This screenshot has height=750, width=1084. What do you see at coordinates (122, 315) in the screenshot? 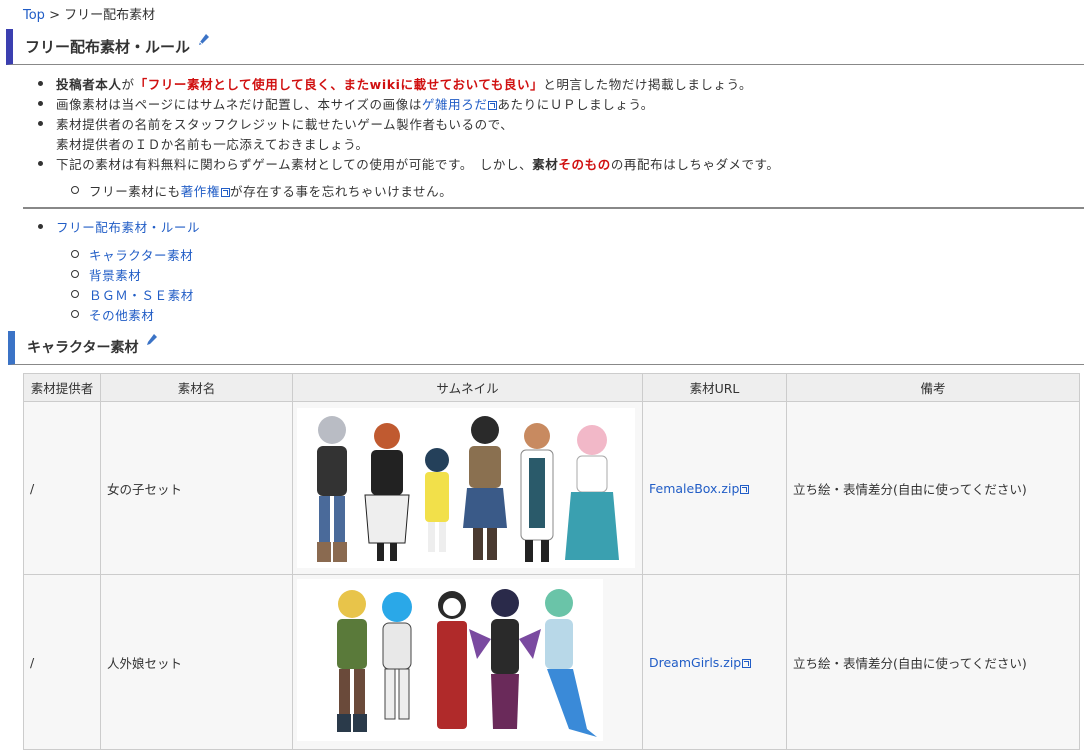
I see `toc-link-other: その他素材` at bounding box center [122, 315].